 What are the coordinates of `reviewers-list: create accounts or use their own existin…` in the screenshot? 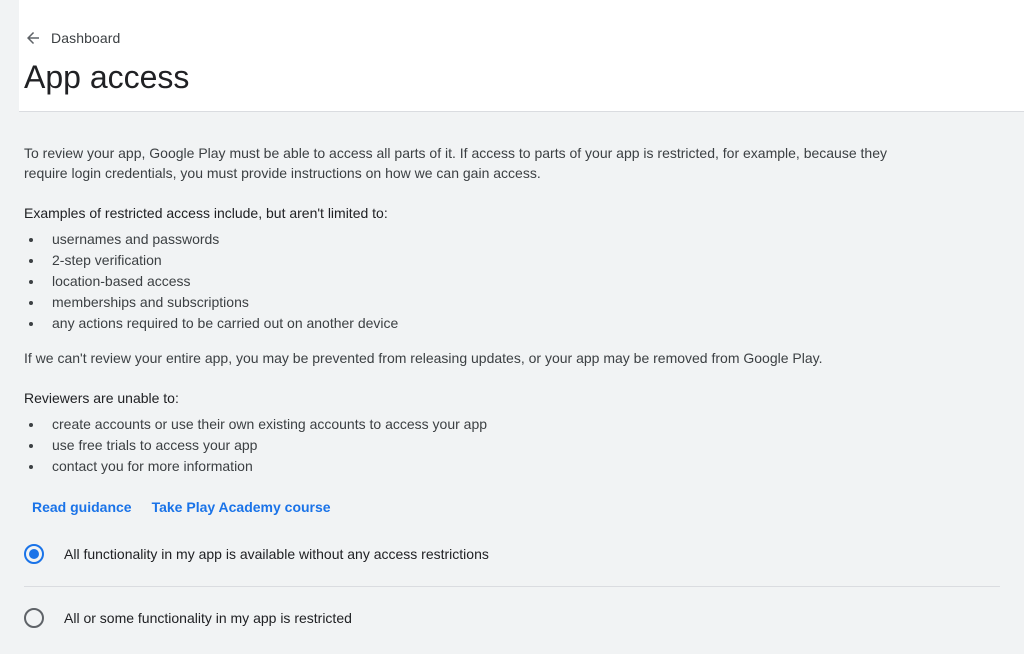 It's located at (512, 445).